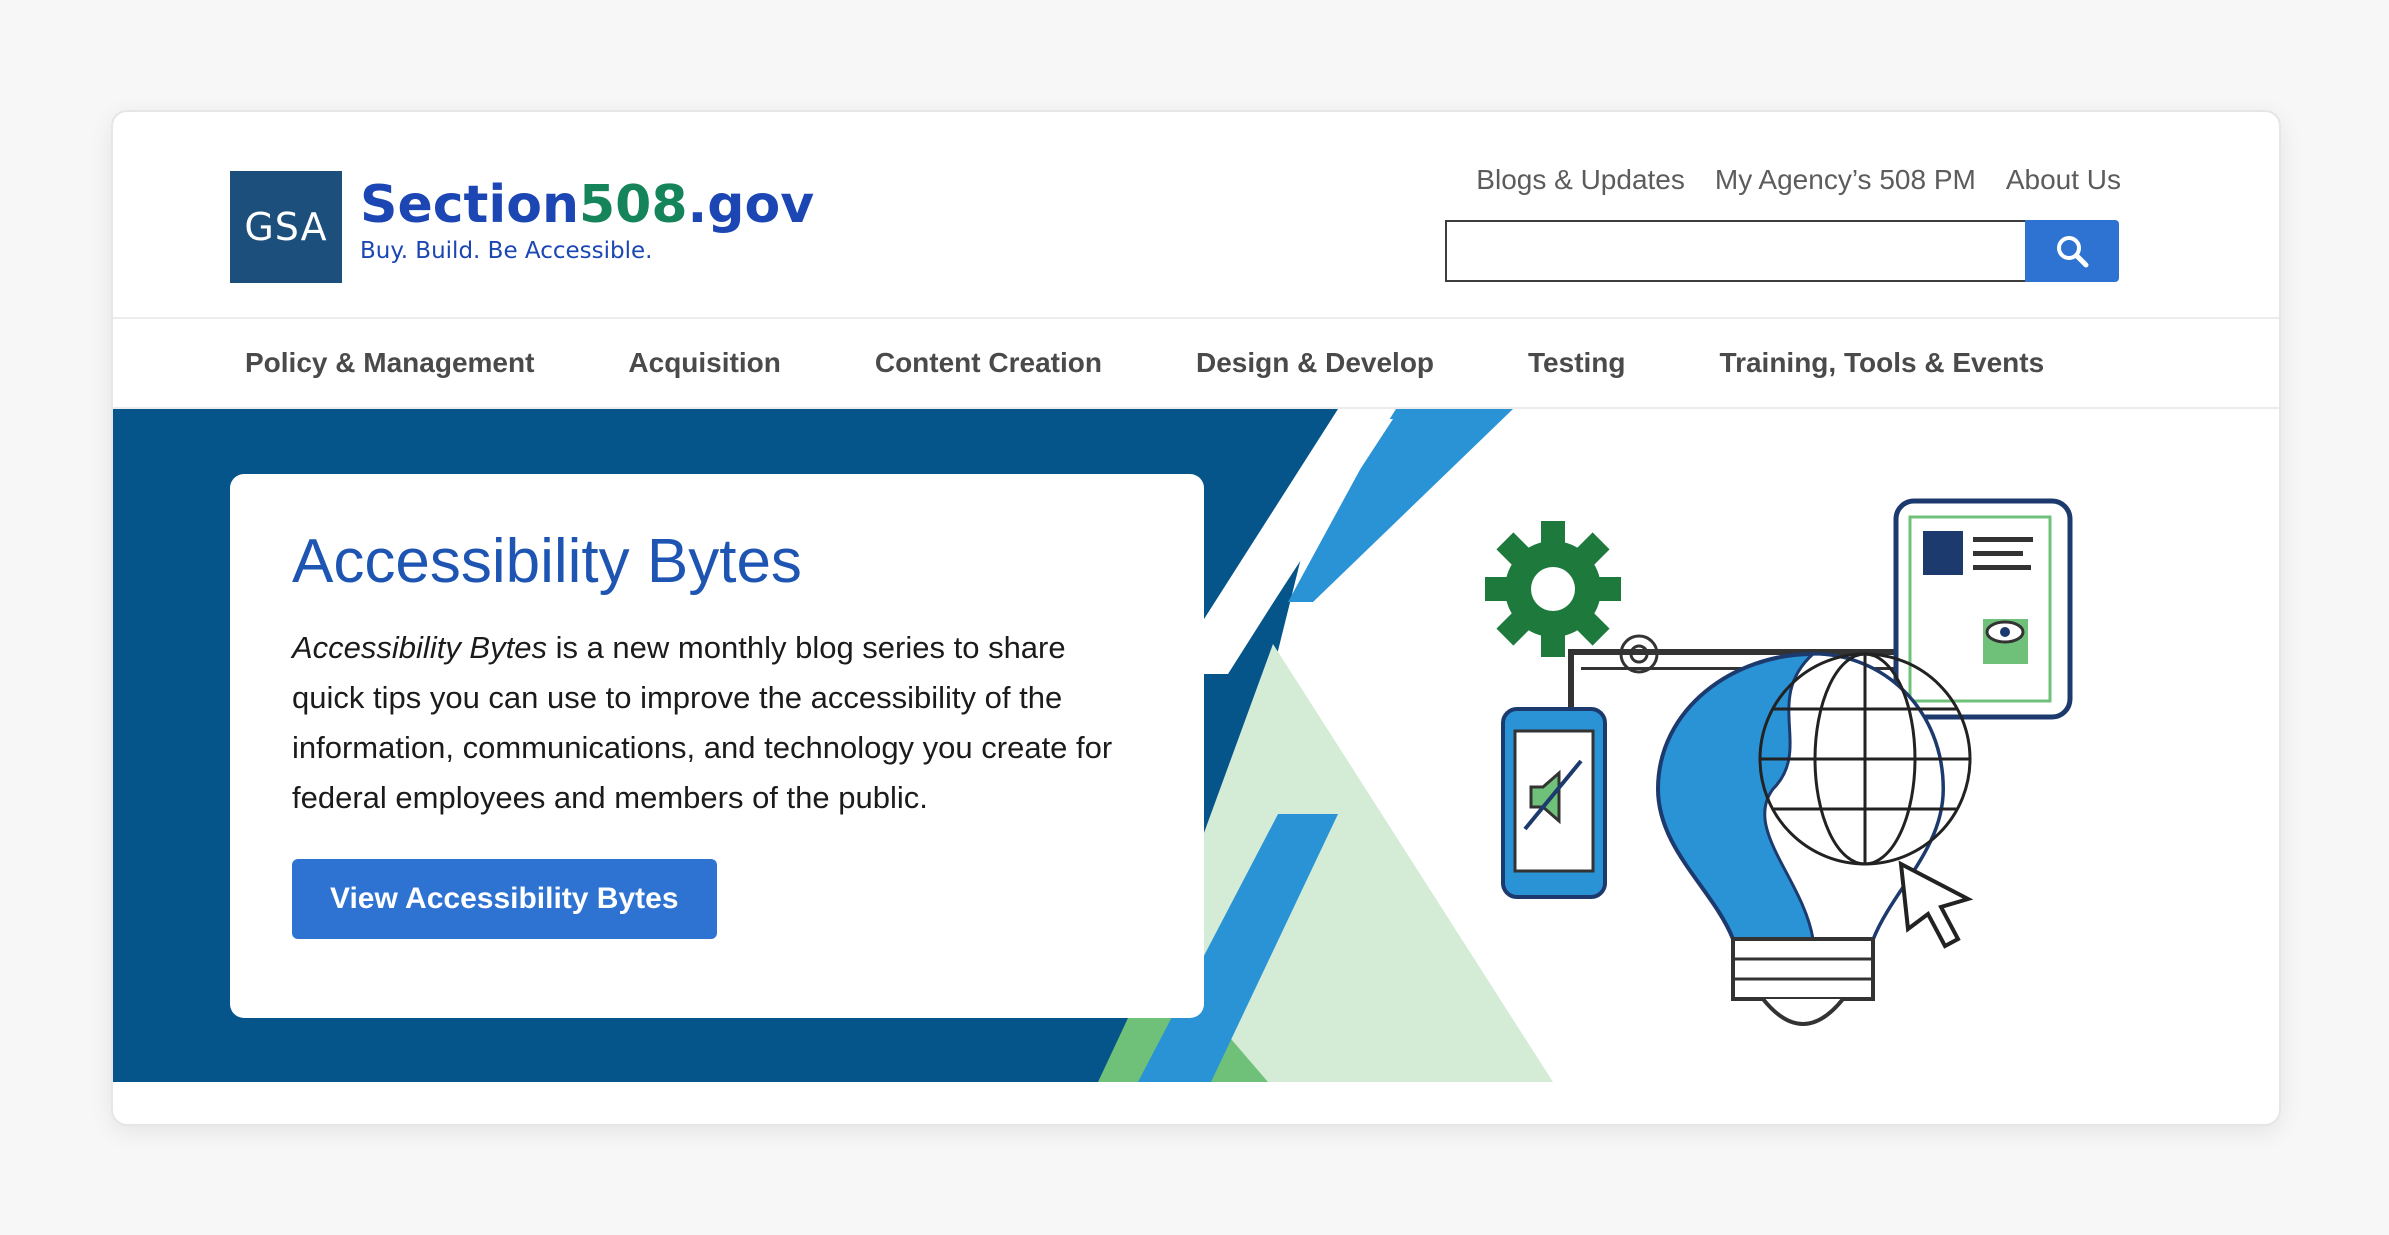  Describe the element at coordinates (587, 205) in the screenshot. I see `site-title: Section508.gov` at that location.